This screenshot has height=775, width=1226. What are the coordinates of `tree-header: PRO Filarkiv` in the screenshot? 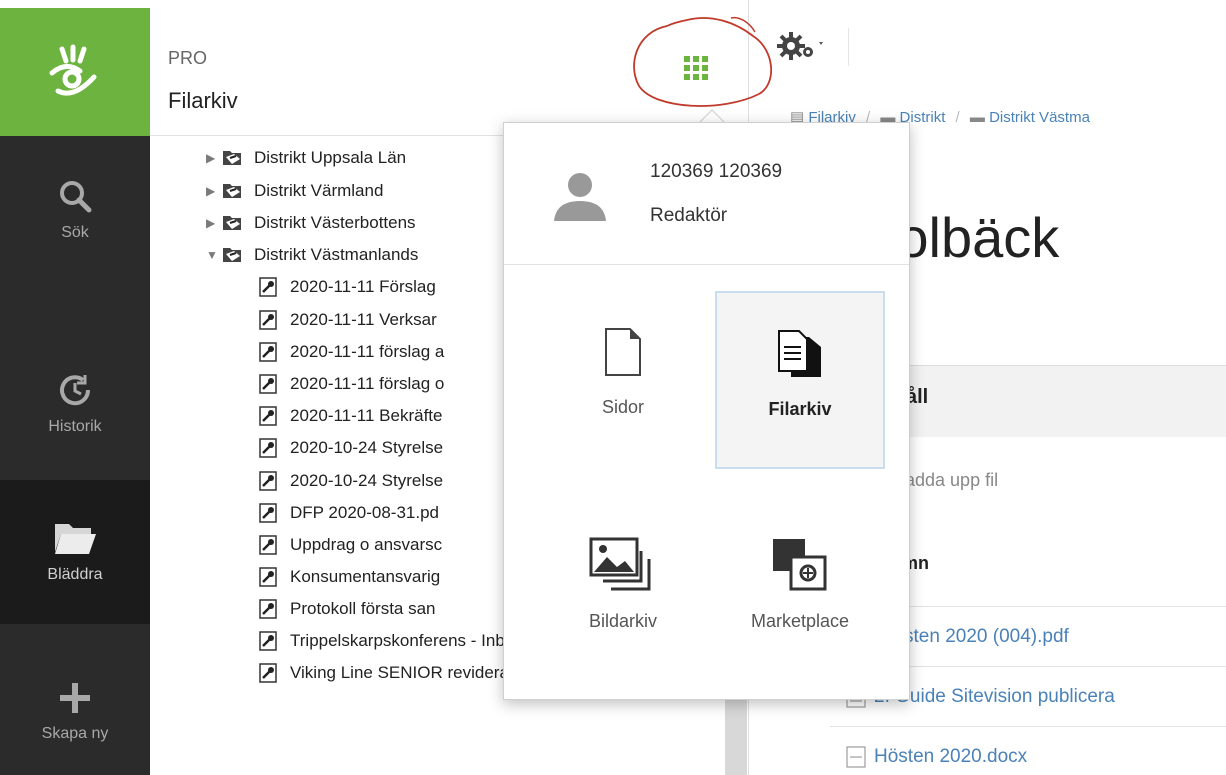 It's located at (449, 72).